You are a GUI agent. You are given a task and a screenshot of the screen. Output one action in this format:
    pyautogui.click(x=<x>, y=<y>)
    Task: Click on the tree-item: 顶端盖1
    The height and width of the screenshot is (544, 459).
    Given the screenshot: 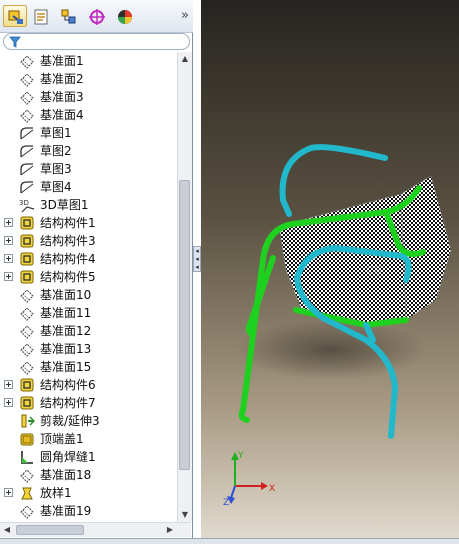 What is the action you would take?
    pyautogui.click(x=88, y=439)
    